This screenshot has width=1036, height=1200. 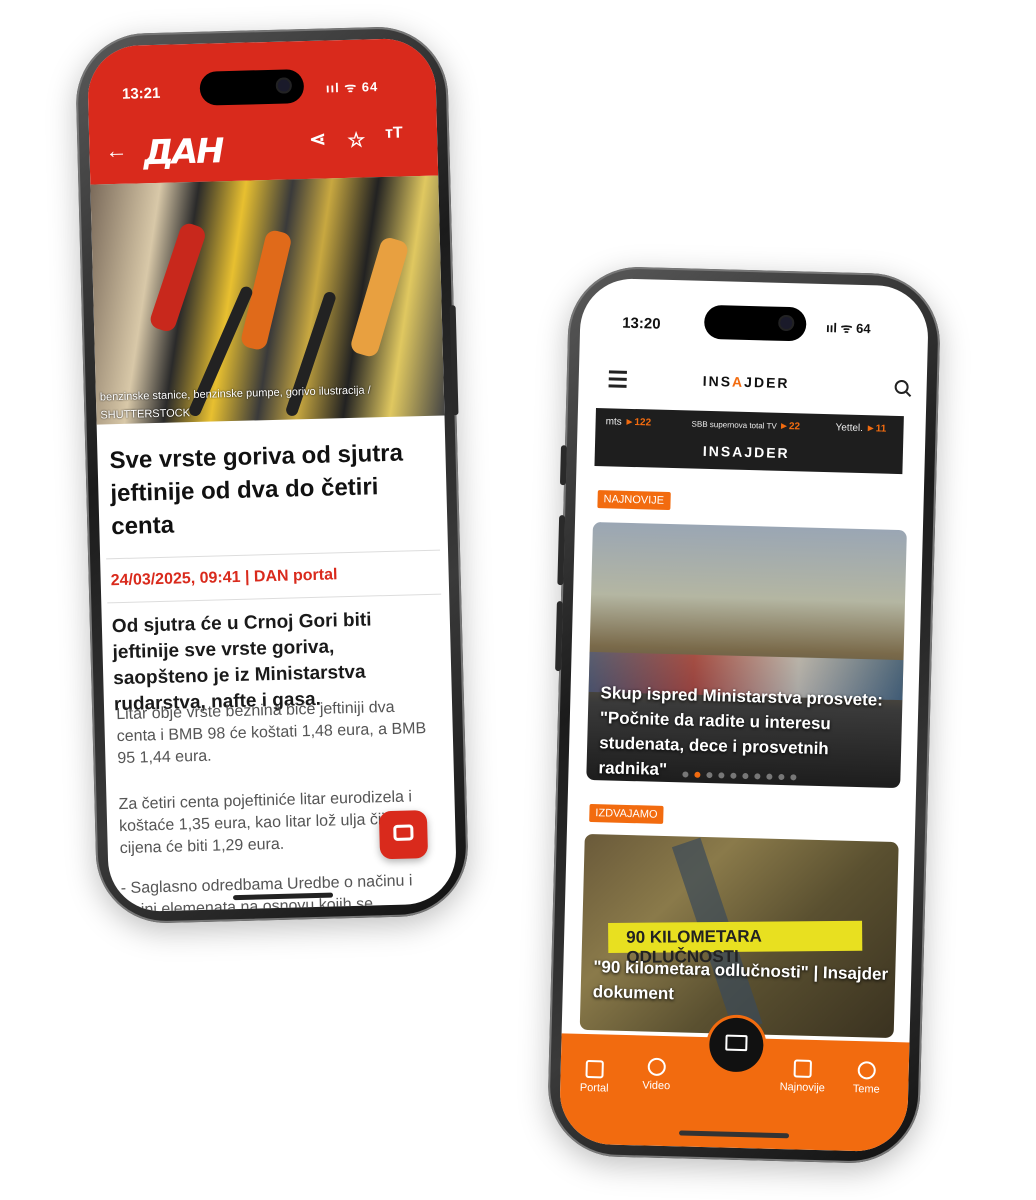 What do you see at coordinates (802, 1068) in the screenshot?
I see `list-icon` at bounding box center [802, 1068].